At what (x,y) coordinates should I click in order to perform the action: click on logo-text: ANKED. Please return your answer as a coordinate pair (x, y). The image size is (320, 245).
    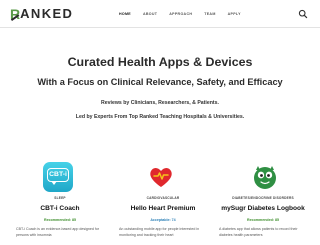
    Looking at the image, I should click on (47, 13).